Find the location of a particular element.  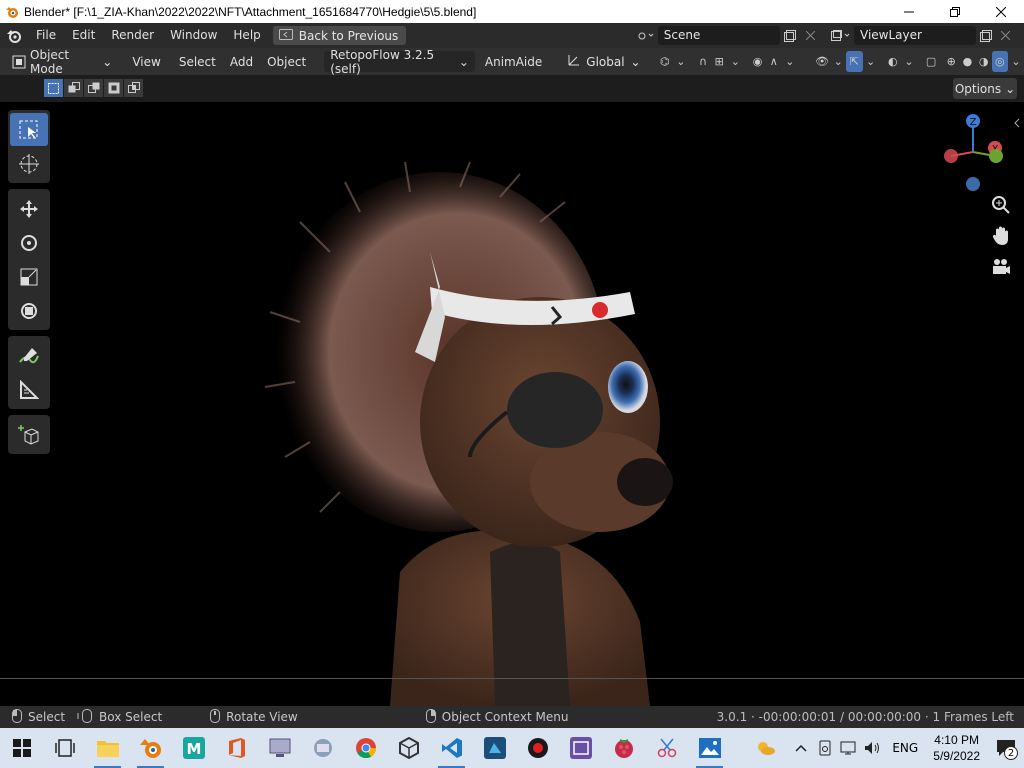

add-cube-tool-icon is located at coordinates (29, 434).